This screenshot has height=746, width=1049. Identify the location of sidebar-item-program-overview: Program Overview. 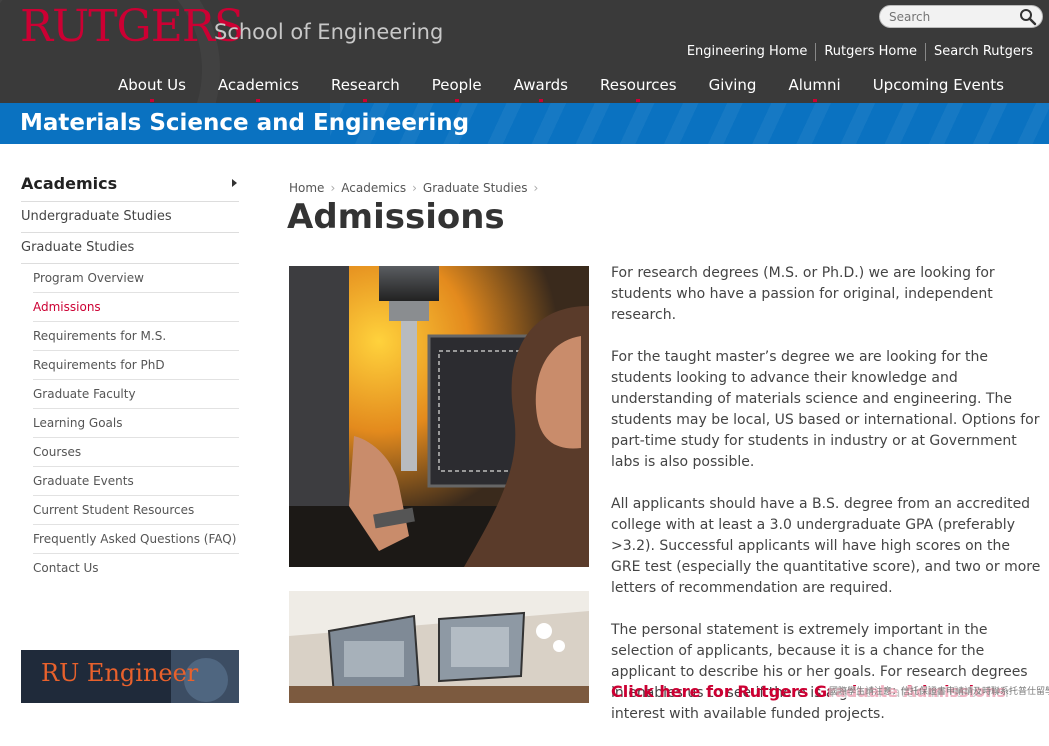
(136, 278).